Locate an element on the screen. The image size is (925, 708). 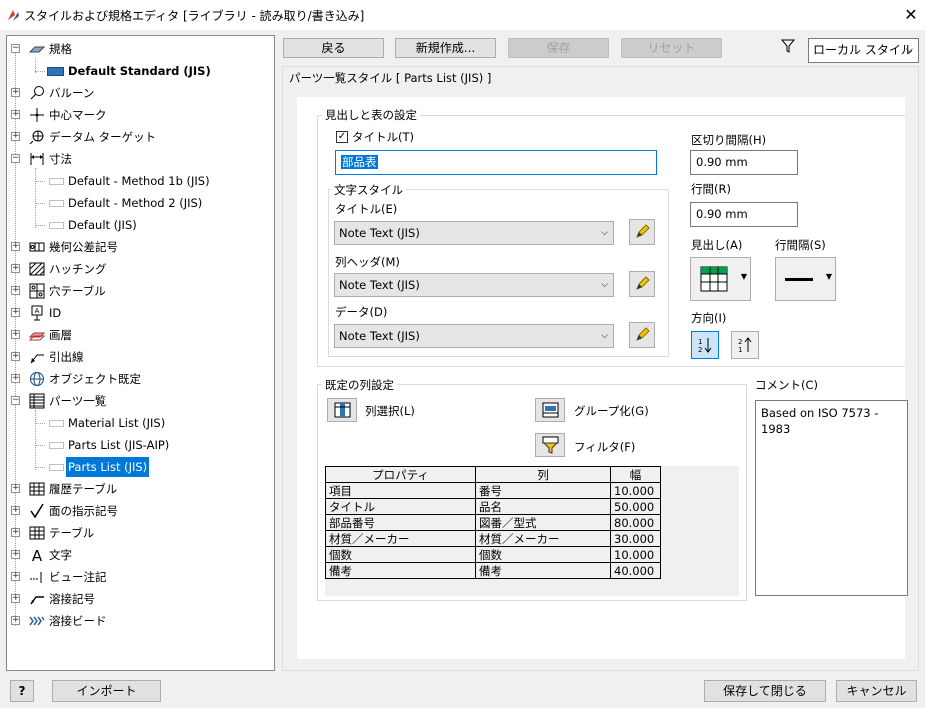
direction-down-button: 12 is located at coordinates (705, 345).